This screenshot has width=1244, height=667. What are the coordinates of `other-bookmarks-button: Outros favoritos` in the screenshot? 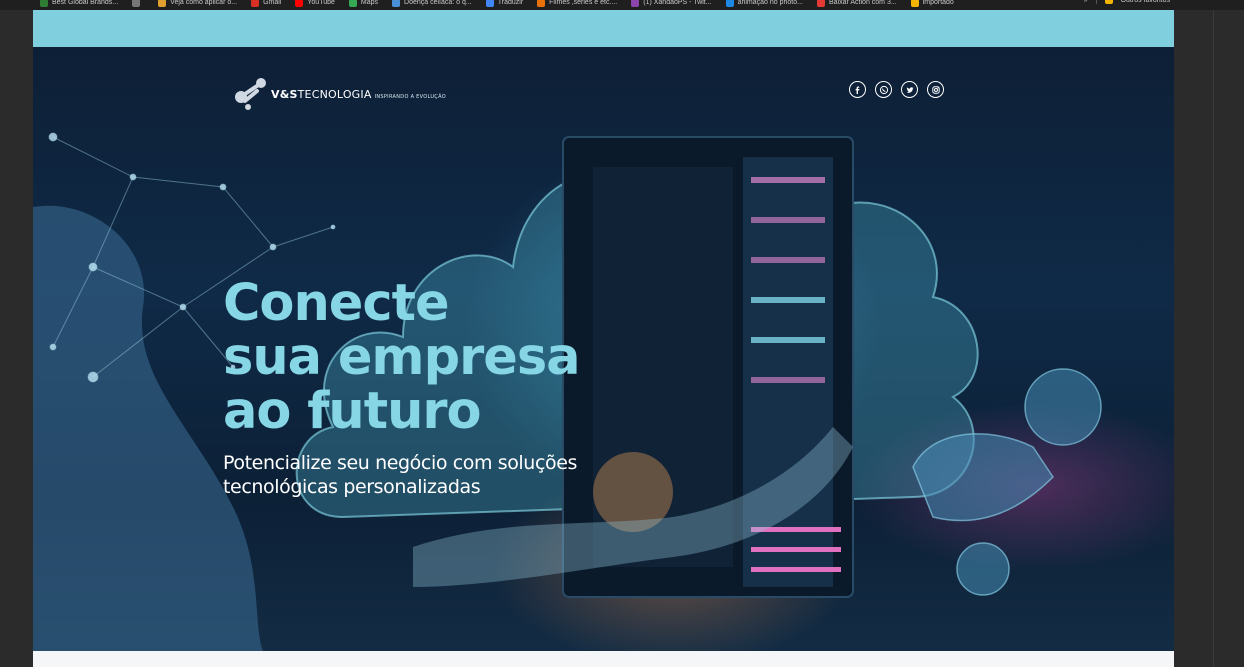 It's located at (1145, 2).